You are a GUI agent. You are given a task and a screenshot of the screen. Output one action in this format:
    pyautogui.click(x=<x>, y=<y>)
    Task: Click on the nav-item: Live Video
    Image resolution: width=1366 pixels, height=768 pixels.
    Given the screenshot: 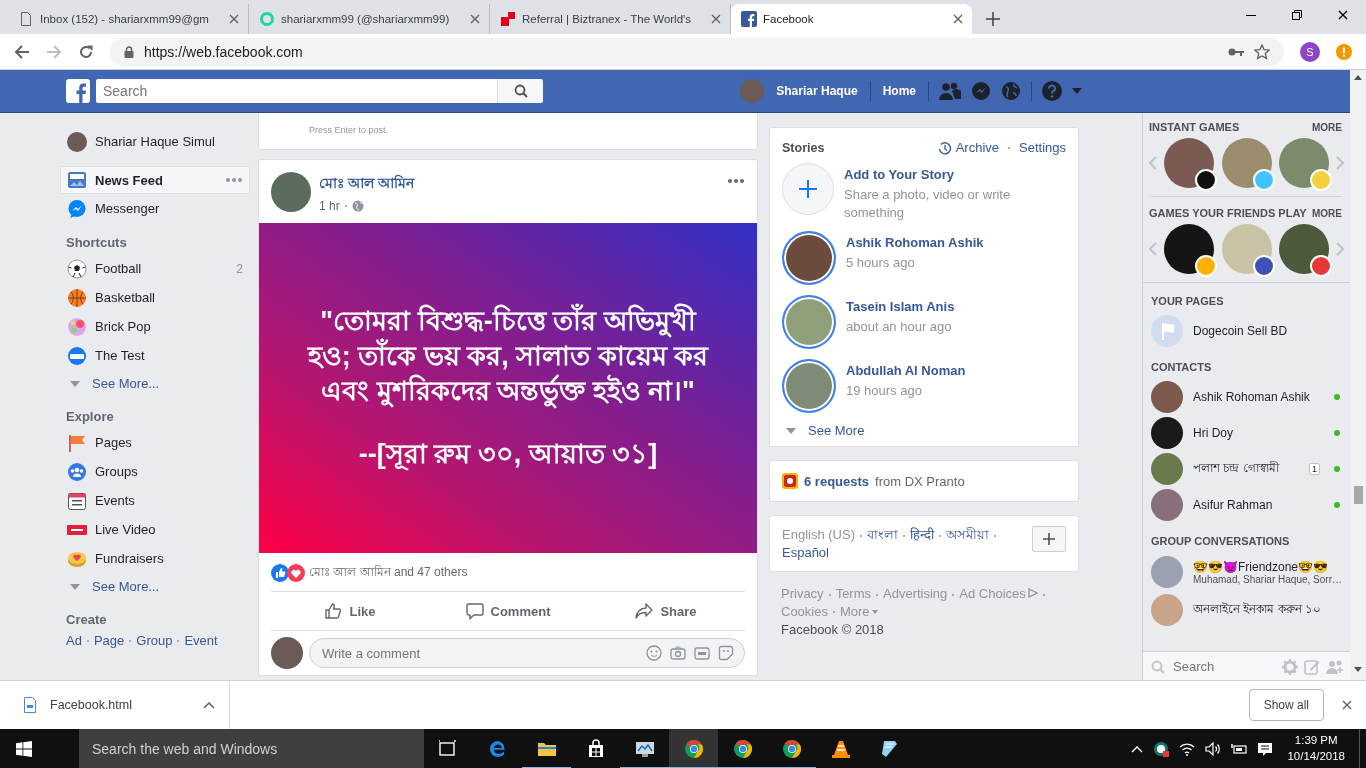 What is the action you would take?
    pyautogui.click(x=155, y=529)
    